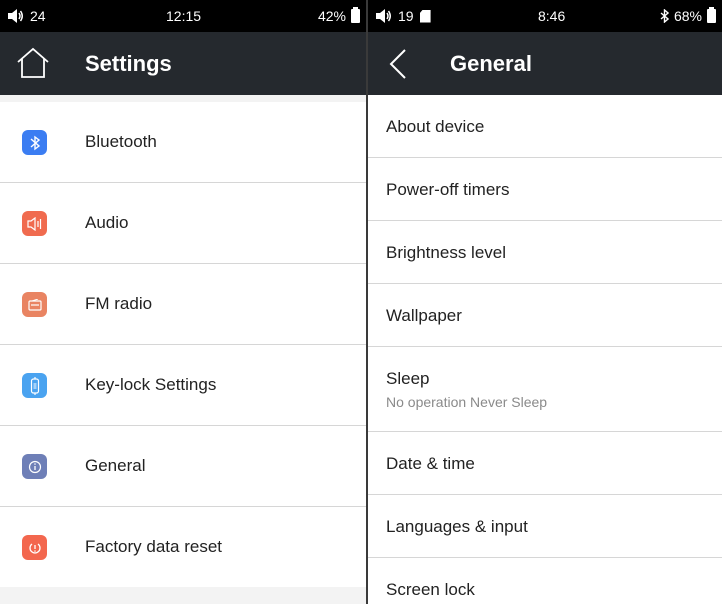 The image size is (722, 604). Describe the element at coordinates (183, 466) in the screenshot. I see `settings-item-general: General` at that location.